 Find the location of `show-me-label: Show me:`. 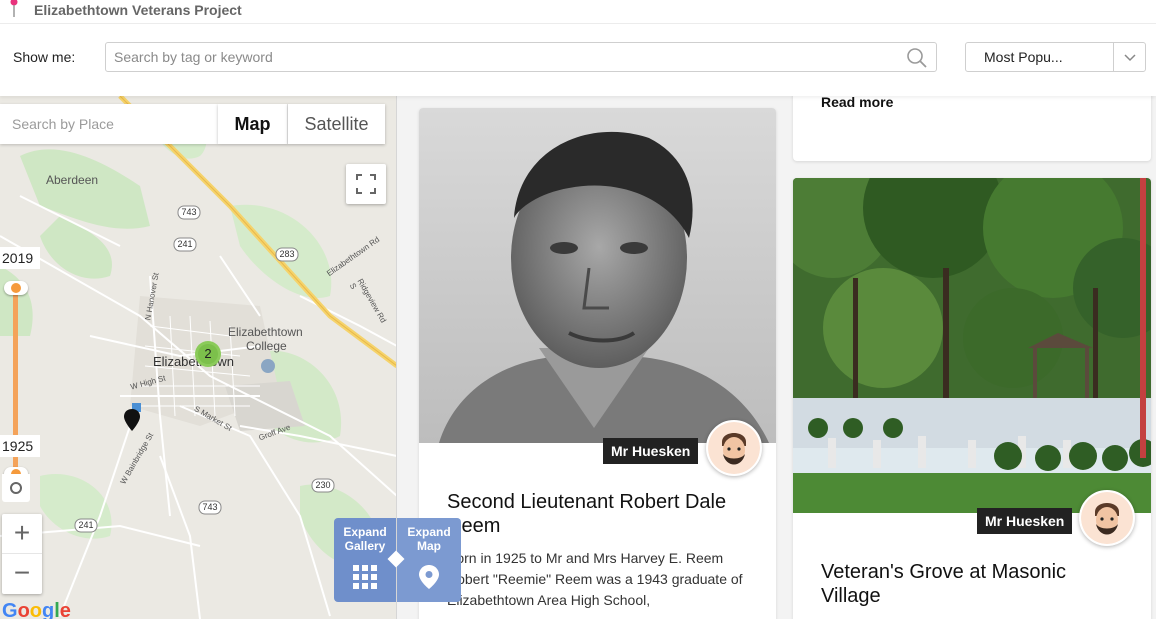

show-me-label: Show me: is located at coordinates (44, 57).